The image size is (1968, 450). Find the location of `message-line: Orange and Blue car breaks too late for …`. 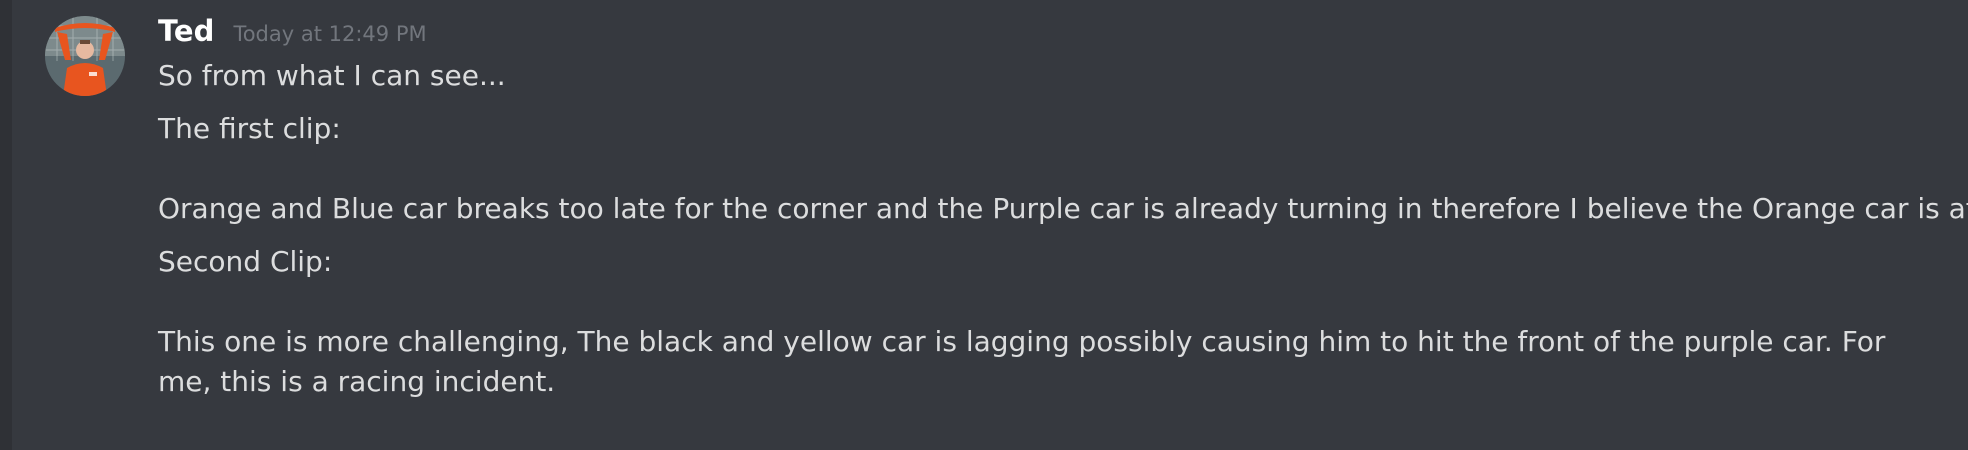

message-line: Orange and Blue car breaks too late for … is located at coordinates (1063, 208).